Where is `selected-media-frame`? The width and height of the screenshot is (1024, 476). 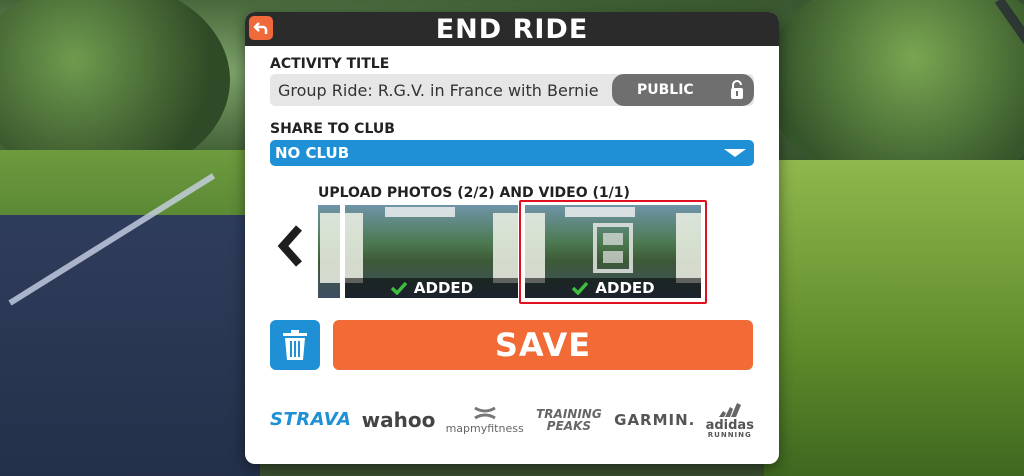
selected-media-frame is located at coordinates (613, 252).